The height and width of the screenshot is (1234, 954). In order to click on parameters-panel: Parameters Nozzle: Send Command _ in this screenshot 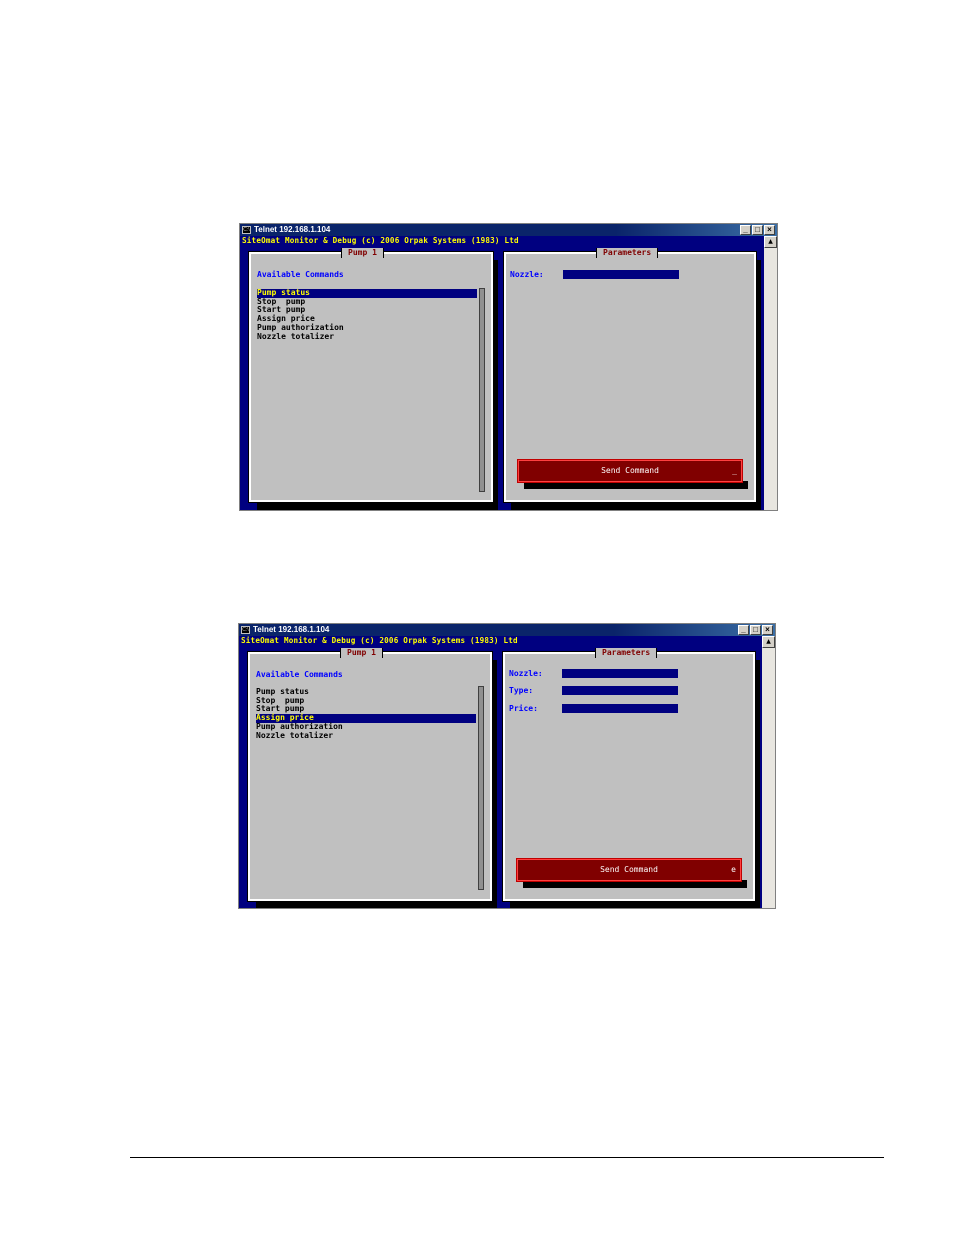, I will do `click(630, 375)`.